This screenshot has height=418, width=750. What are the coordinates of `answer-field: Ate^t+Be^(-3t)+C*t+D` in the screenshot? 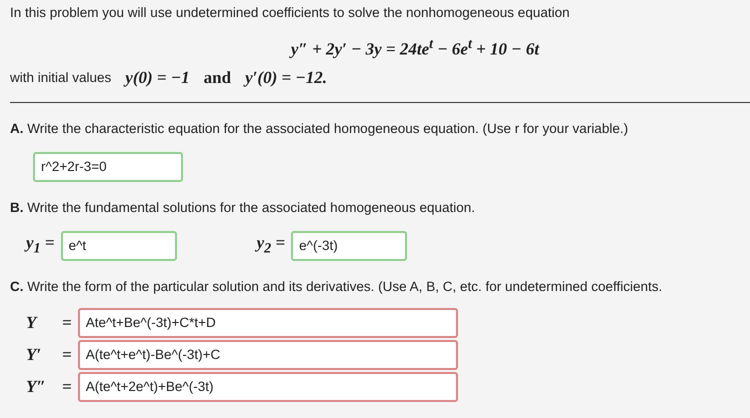 It's located at (268, 323).